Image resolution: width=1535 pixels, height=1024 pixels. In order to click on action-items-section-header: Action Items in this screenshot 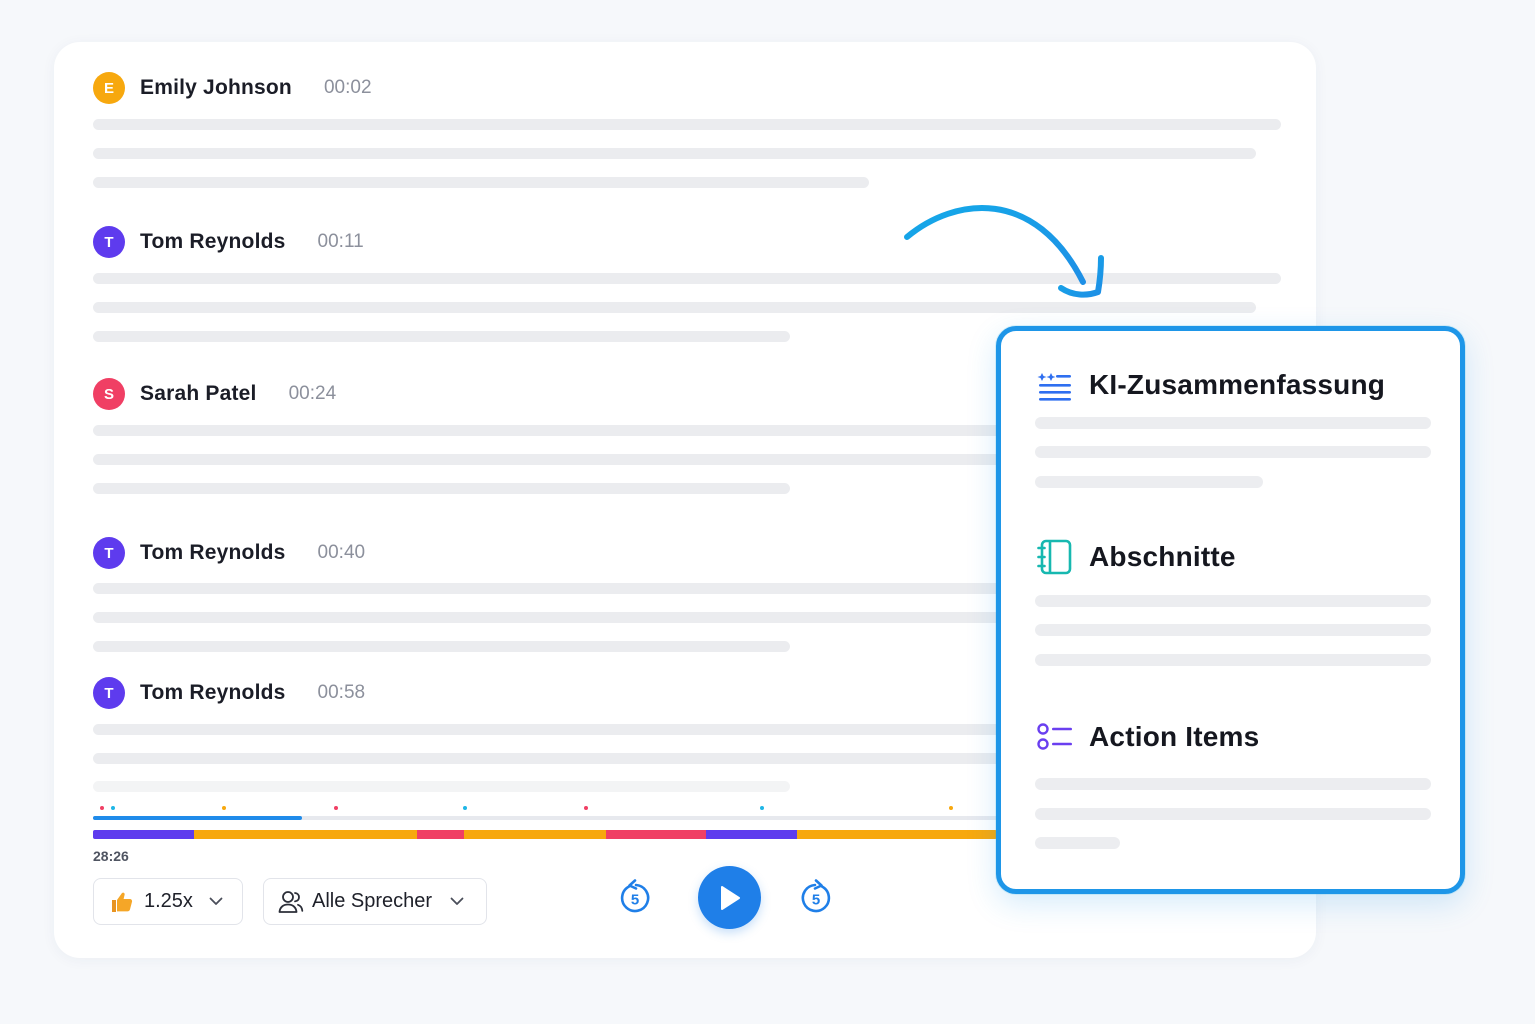, I will do `click(1148, 737)`.